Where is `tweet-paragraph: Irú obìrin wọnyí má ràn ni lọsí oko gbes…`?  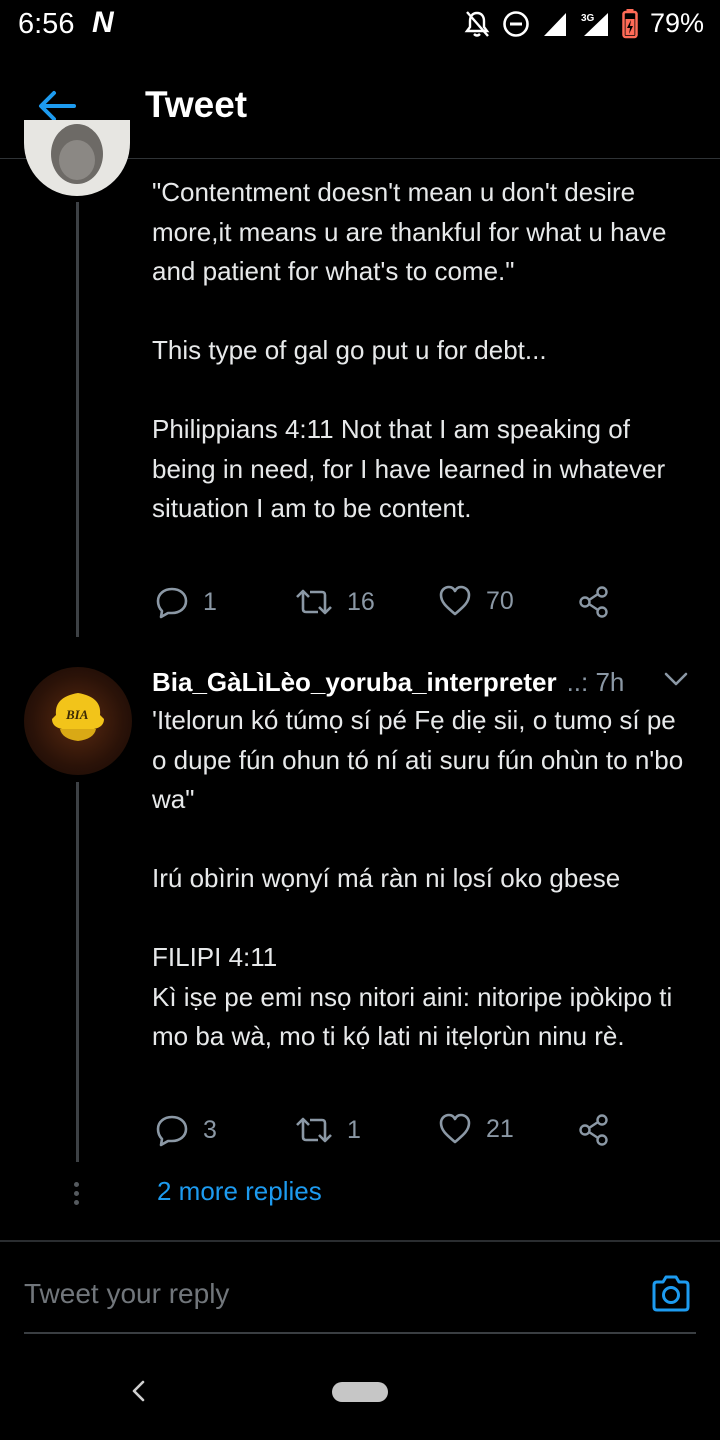 tweet-paragraph: Irú obìrin wọnyí má ràn ni lọsí oko gbes… is located at coordinates (386, 878).